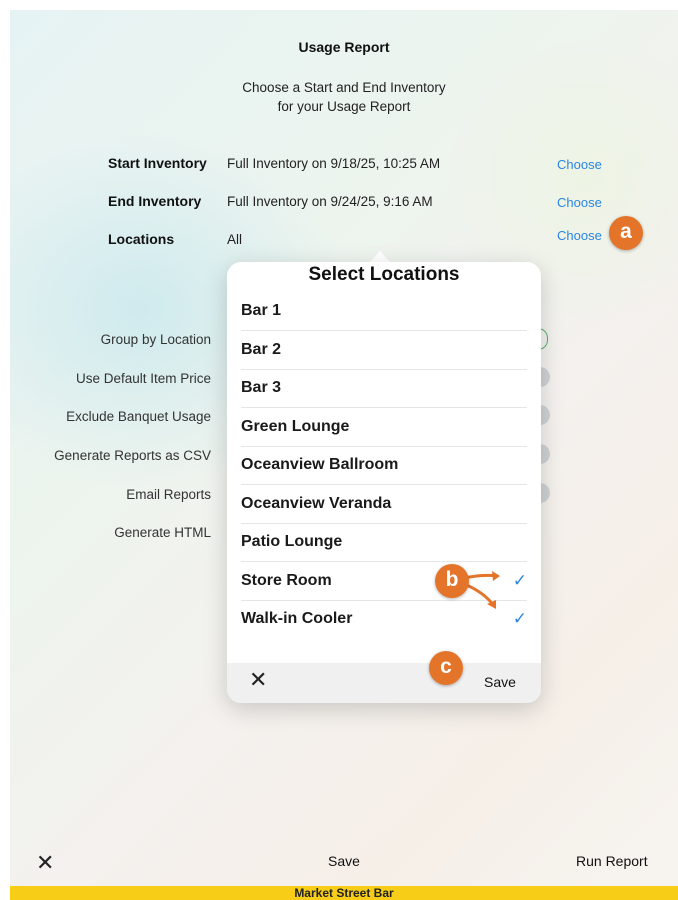 This screenshot has width=678, height=900. What do you see at coordinates (334, 163) in the screenshot?
I see `start-inventory-value: Full Inventory on 9/18/25, 10:25 AM` at bounding box center [334, 163].